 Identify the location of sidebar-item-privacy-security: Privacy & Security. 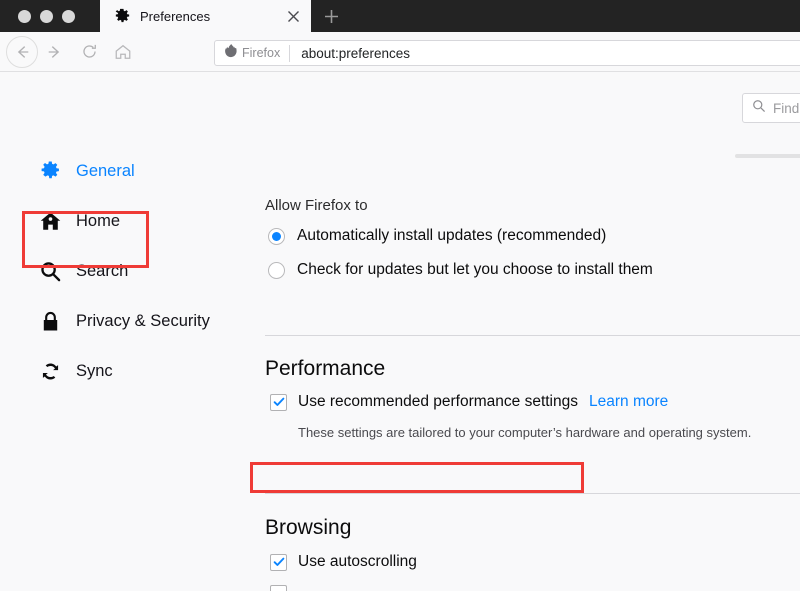
(125, 321).